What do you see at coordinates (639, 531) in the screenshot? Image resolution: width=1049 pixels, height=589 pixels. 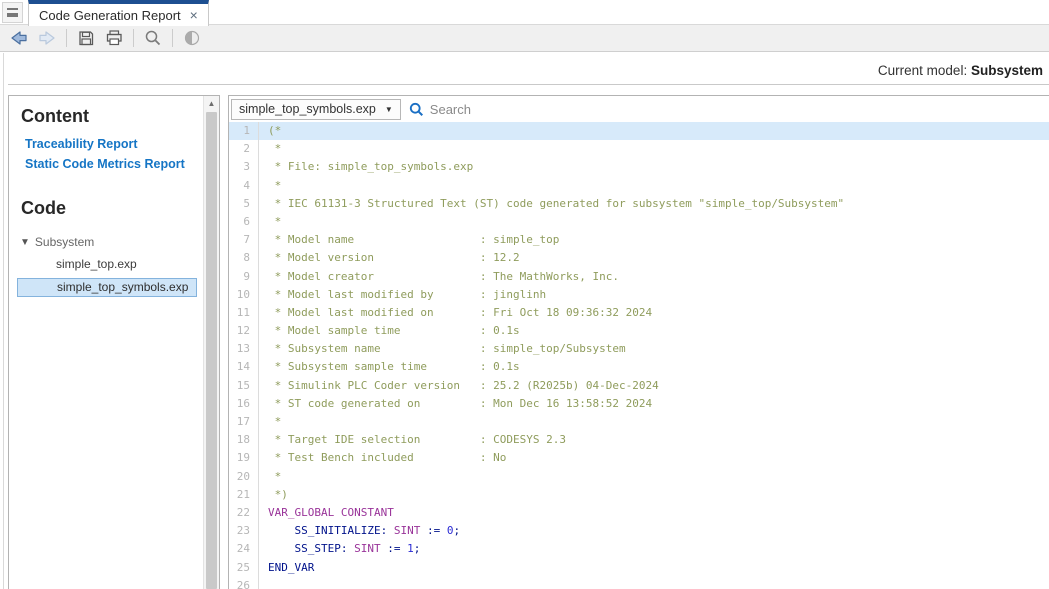 I see `code-line: 23 SS_INITIALIZE: SINT := 0;` at bounding box center [639, 531].